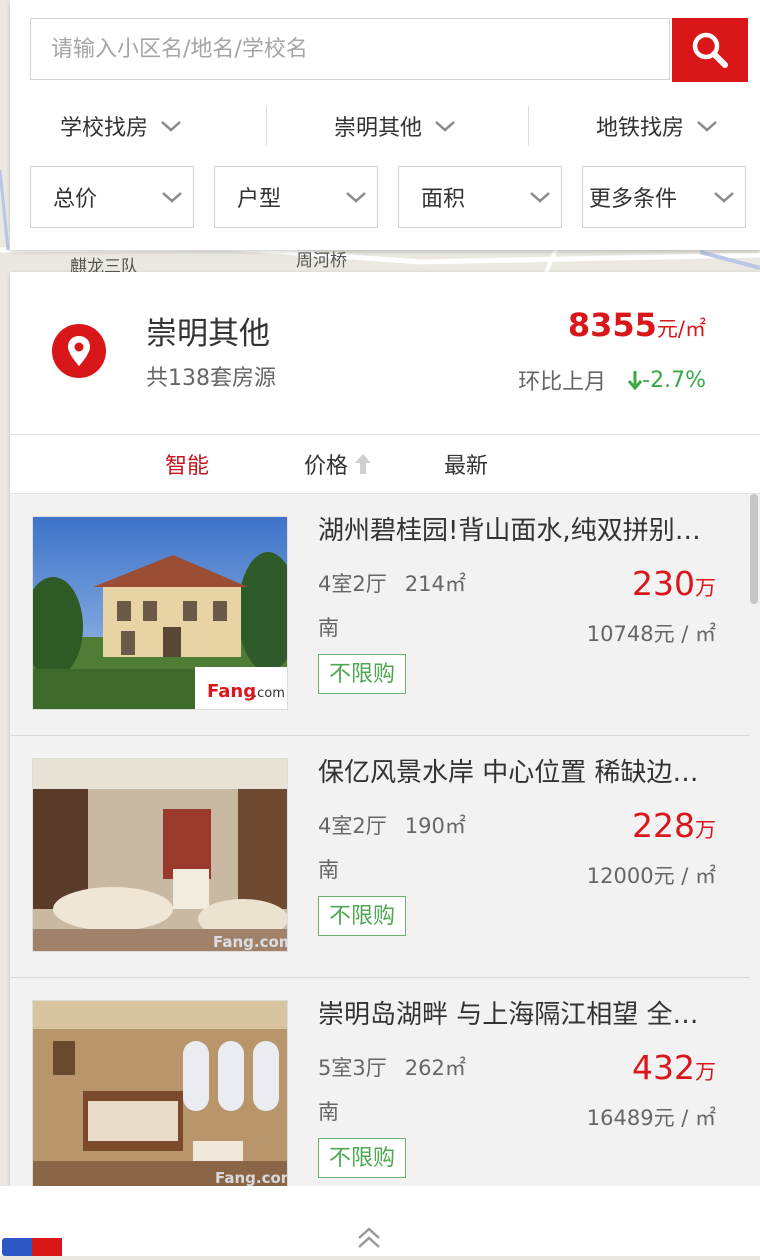 This screenshot has height=1260, width=760. I want to click on month-change-value: -2.7%, so click(667, 380).